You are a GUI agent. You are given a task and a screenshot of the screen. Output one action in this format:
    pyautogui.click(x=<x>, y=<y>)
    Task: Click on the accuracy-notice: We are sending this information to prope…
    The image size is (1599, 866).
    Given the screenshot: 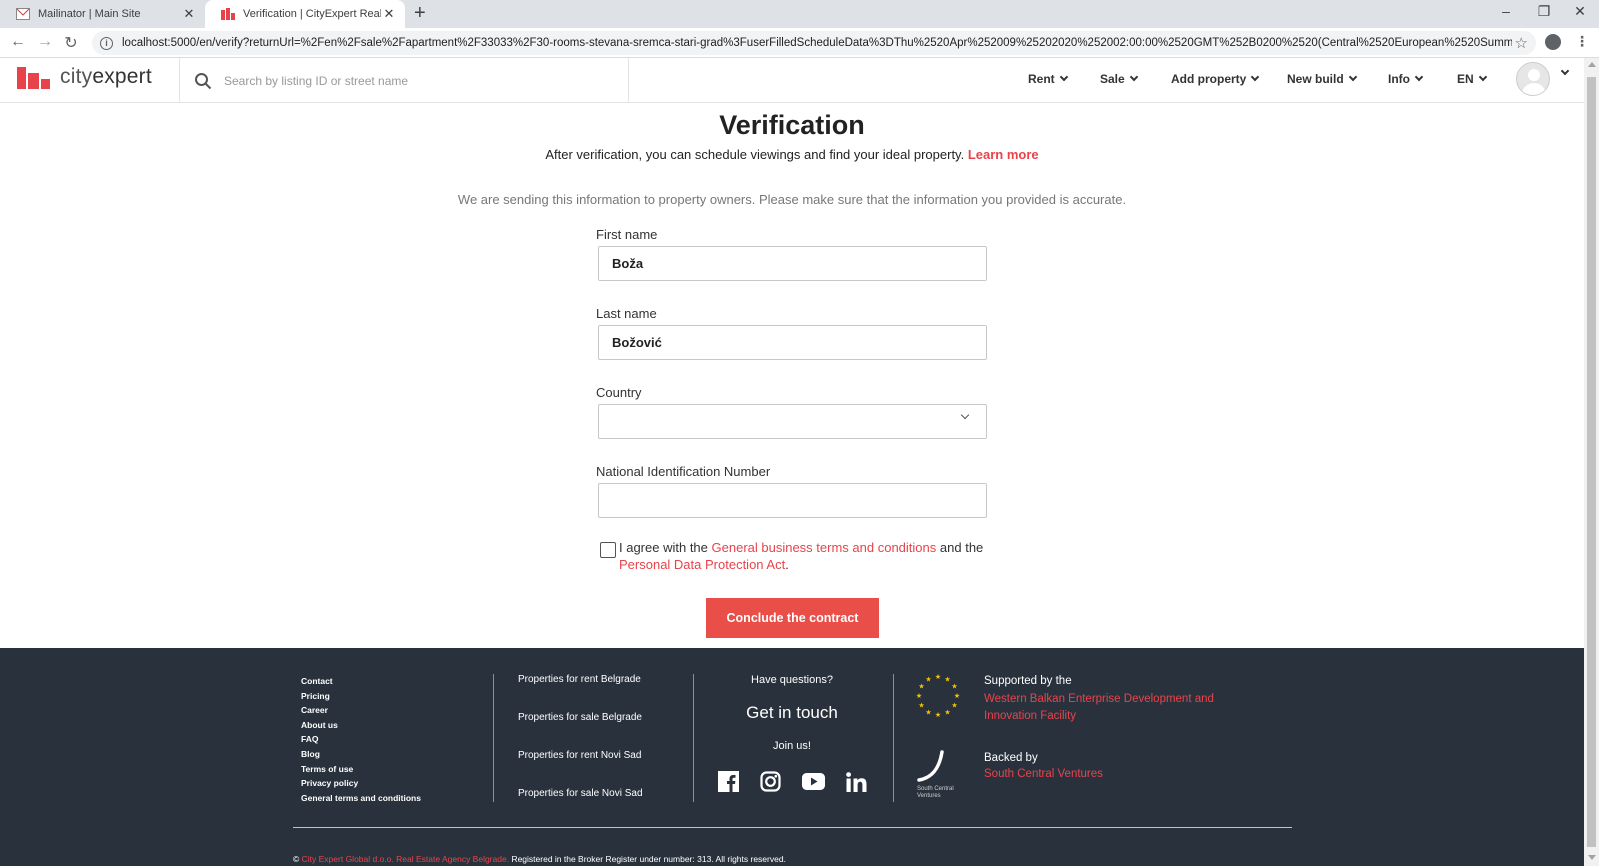 What is the action you would take?
    pyautogui.click(x=792, y=199)
    